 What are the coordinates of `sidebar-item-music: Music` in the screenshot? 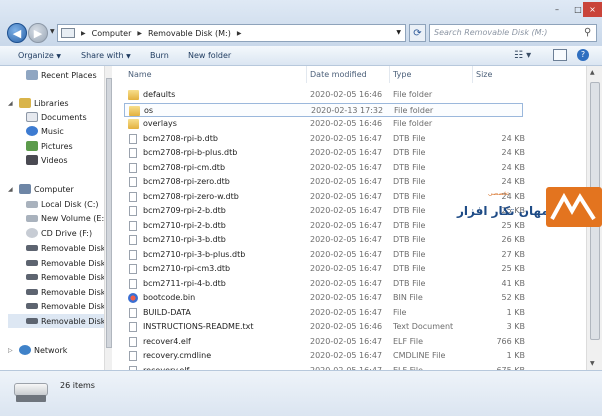 It's located at (68, 131).